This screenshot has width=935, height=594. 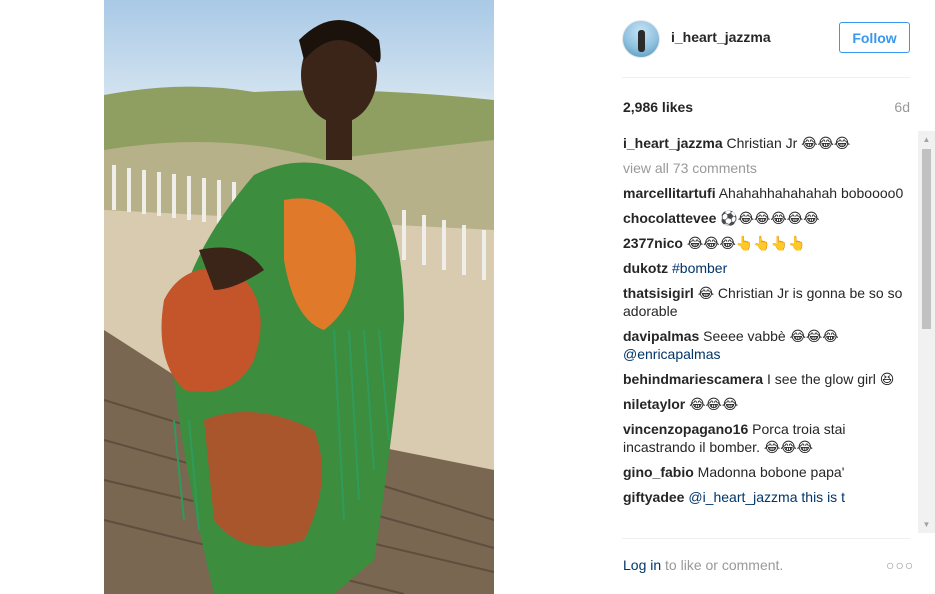 I want to click on header-divider, so click(x=766, y=77).